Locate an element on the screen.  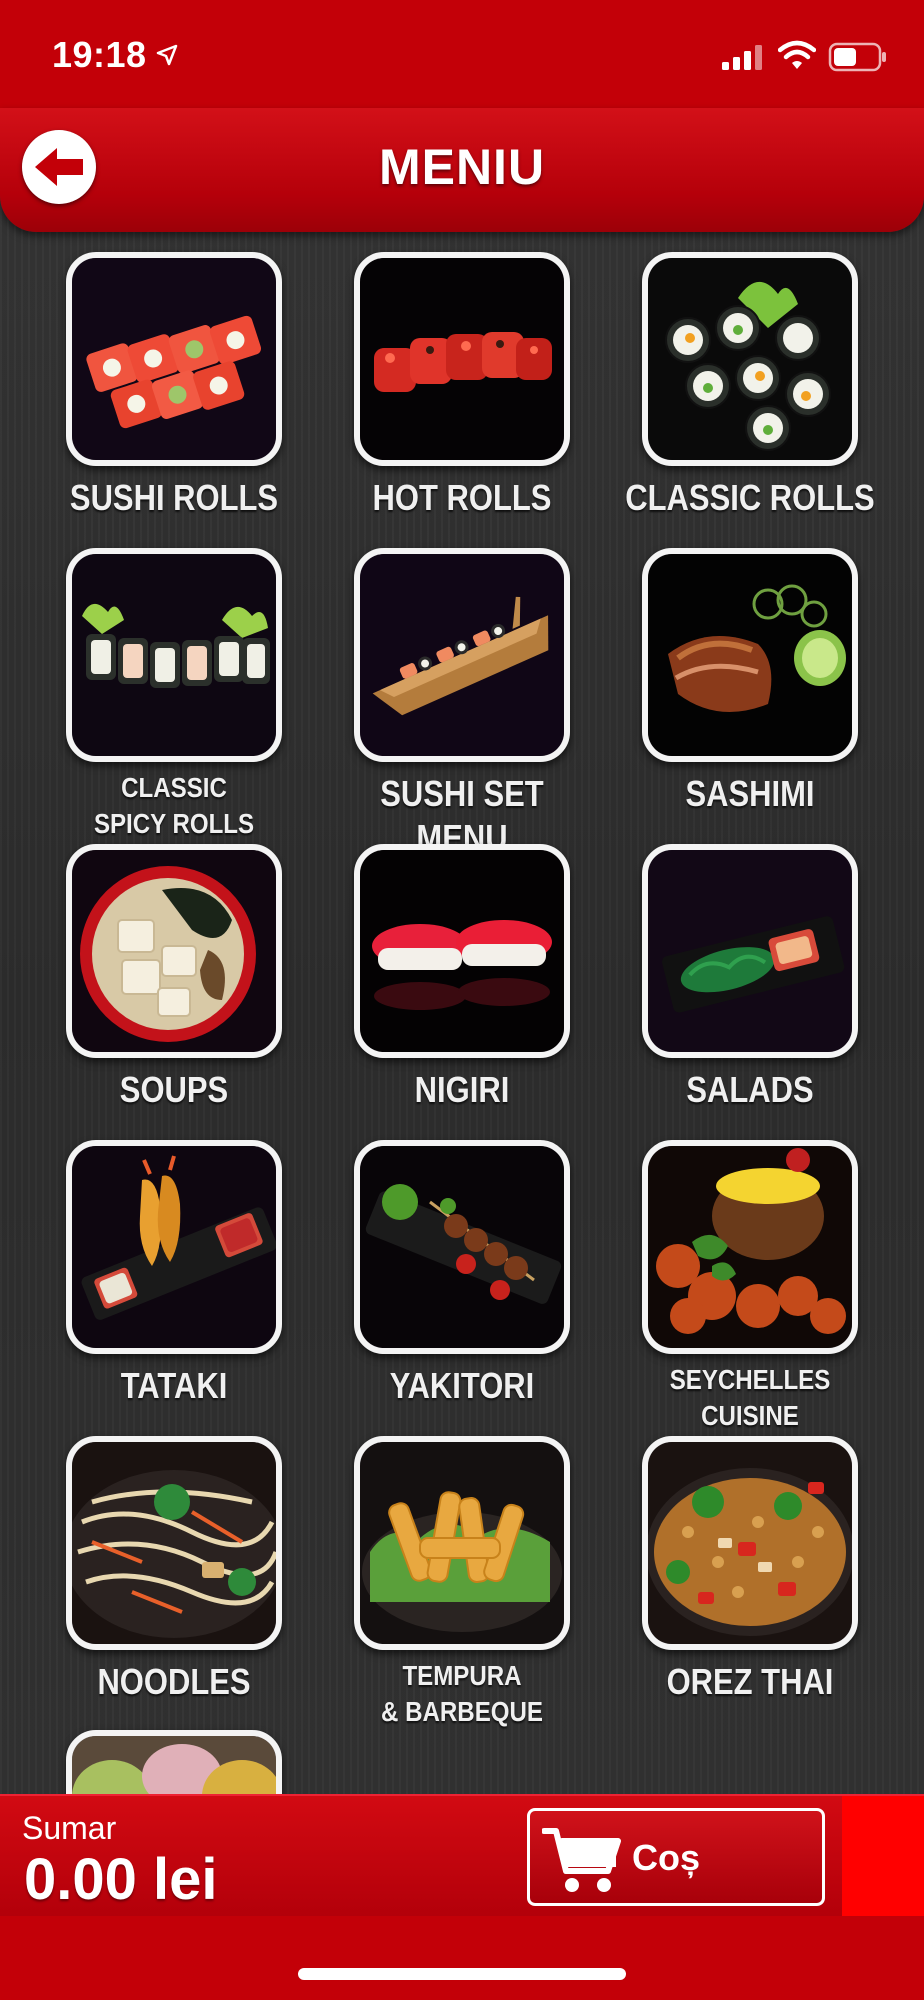
category-label: SALADS is located at coordinates (750, 1089).